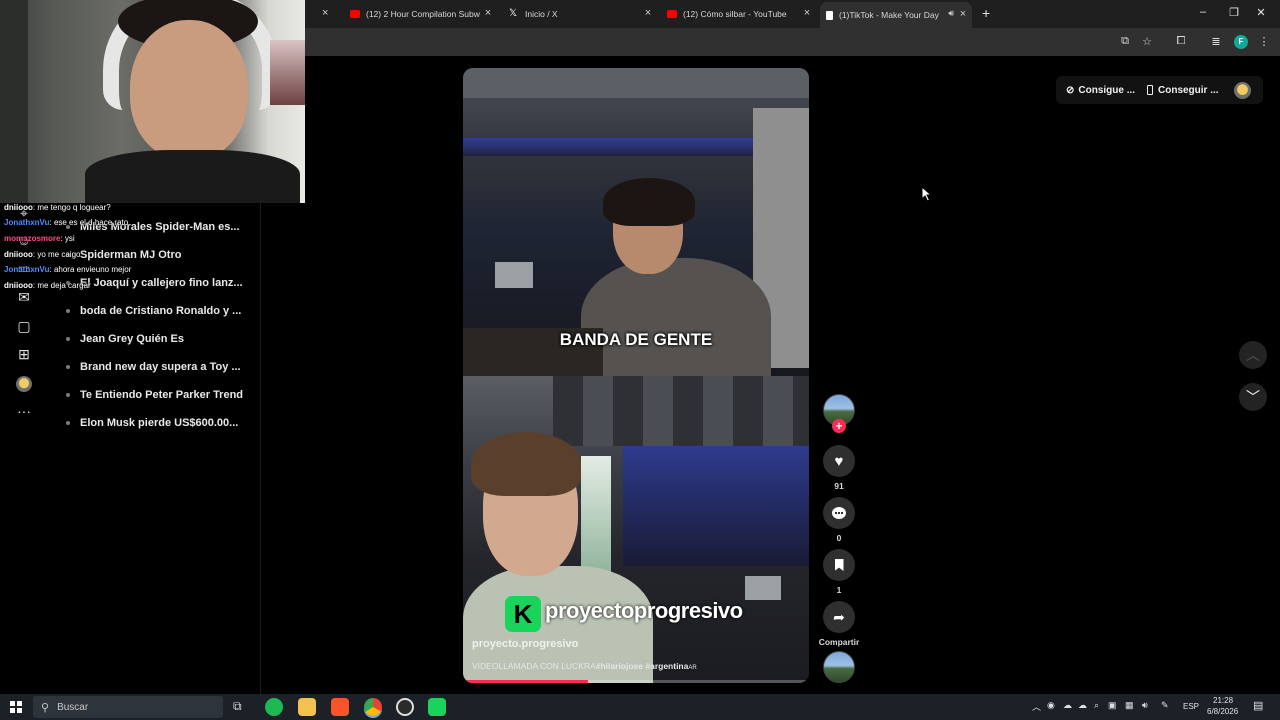  What do you see at coordinates (1253, 397) in the screenshot?
I see `next-video-button: ﹀` at bounding box center [1253, 397].